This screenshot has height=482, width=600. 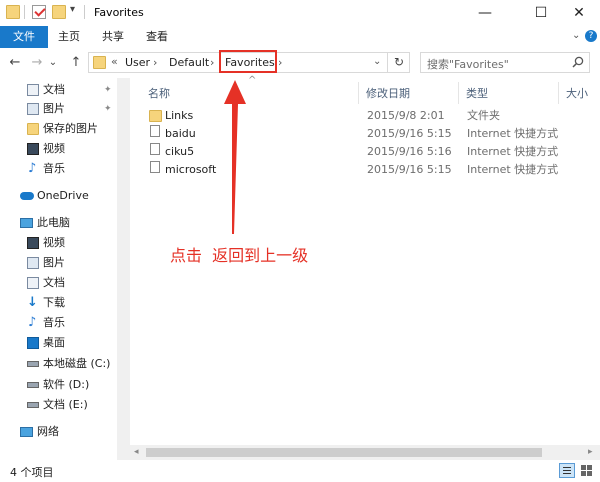 I want to click on music-icon: ♪, so click(x=32, y=168).